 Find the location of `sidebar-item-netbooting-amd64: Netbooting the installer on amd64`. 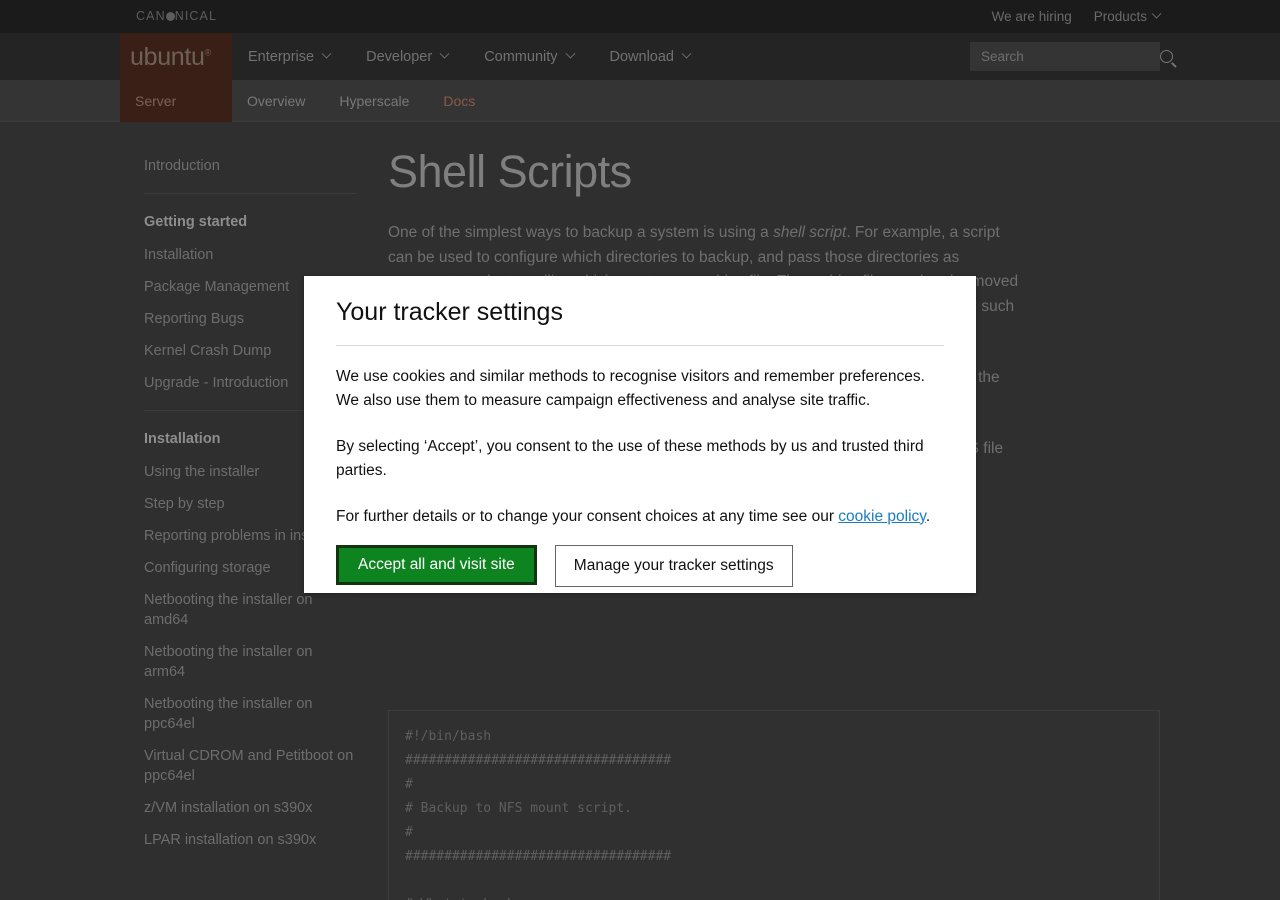

sidebar-item-netbooting-amd64: Netbooting the installer on amd64 is located at coordinates (250, 610).